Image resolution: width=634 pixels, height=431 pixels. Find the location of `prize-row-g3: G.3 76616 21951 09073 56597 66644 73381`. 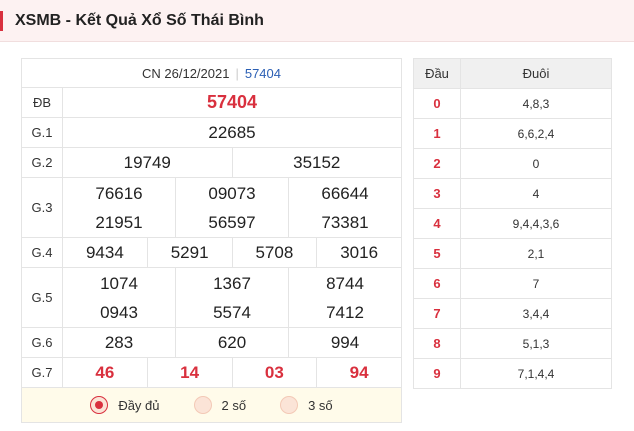

prize-row-g3: G.3 76616 21951 09073 56597 66644 73381 is located at coordinates (211, 207).